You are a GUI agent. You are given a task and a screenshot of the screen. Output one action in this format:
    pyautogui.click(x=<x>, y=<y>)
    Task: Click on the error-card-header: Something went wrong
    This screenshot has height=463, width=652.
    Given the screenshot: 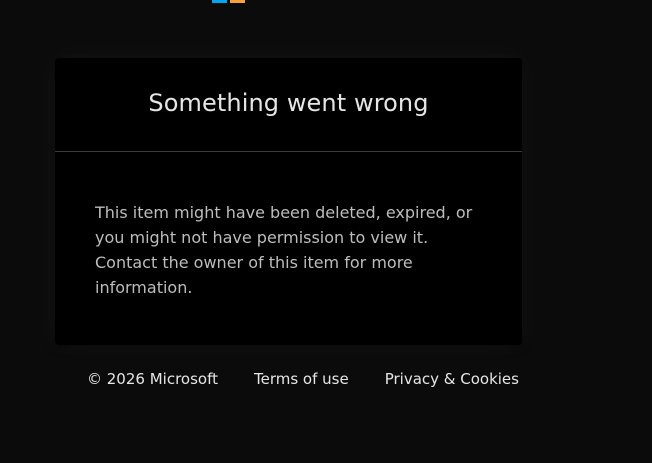 What is the action you would take?
    pyautogui.click(x=288, y=105)
    